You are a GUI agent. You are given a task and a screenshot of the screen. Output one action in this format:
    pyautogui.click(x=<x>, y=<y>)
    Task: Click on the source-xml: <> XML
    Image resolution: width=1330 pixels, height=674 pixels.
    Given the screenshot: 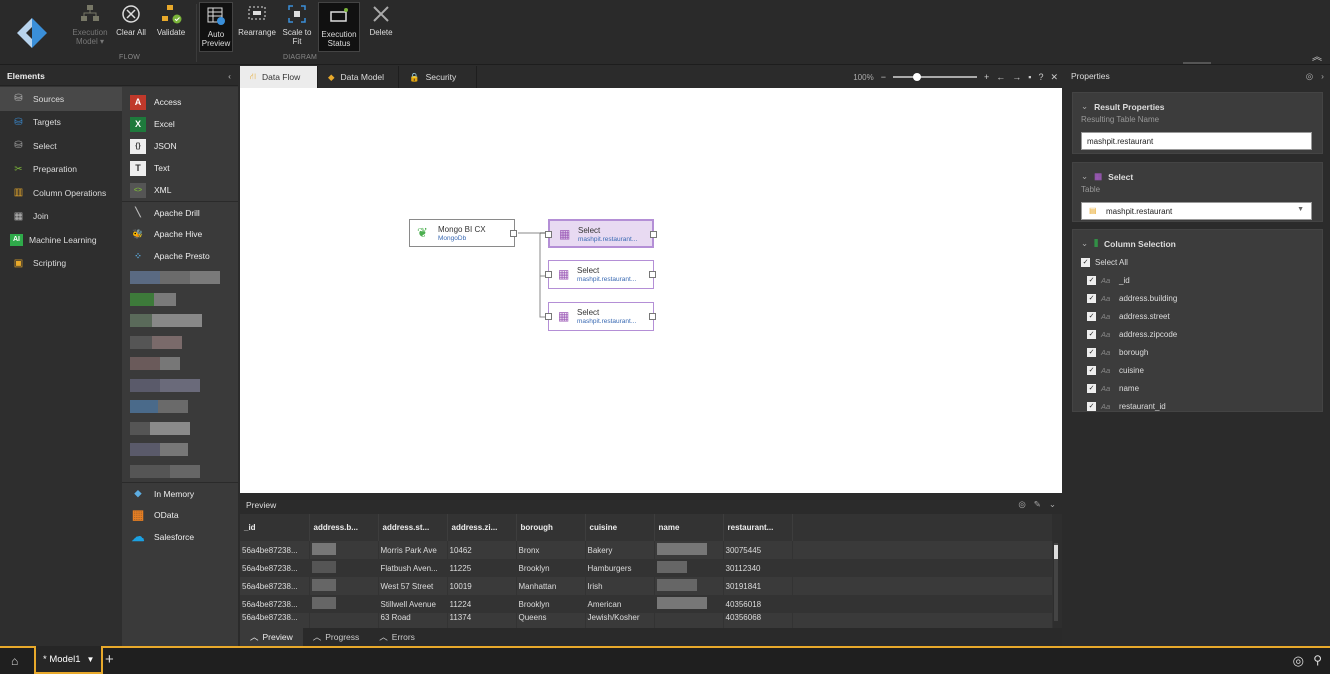 What is the action you would take?
    pyautogui.click(x=180, y=190)
    